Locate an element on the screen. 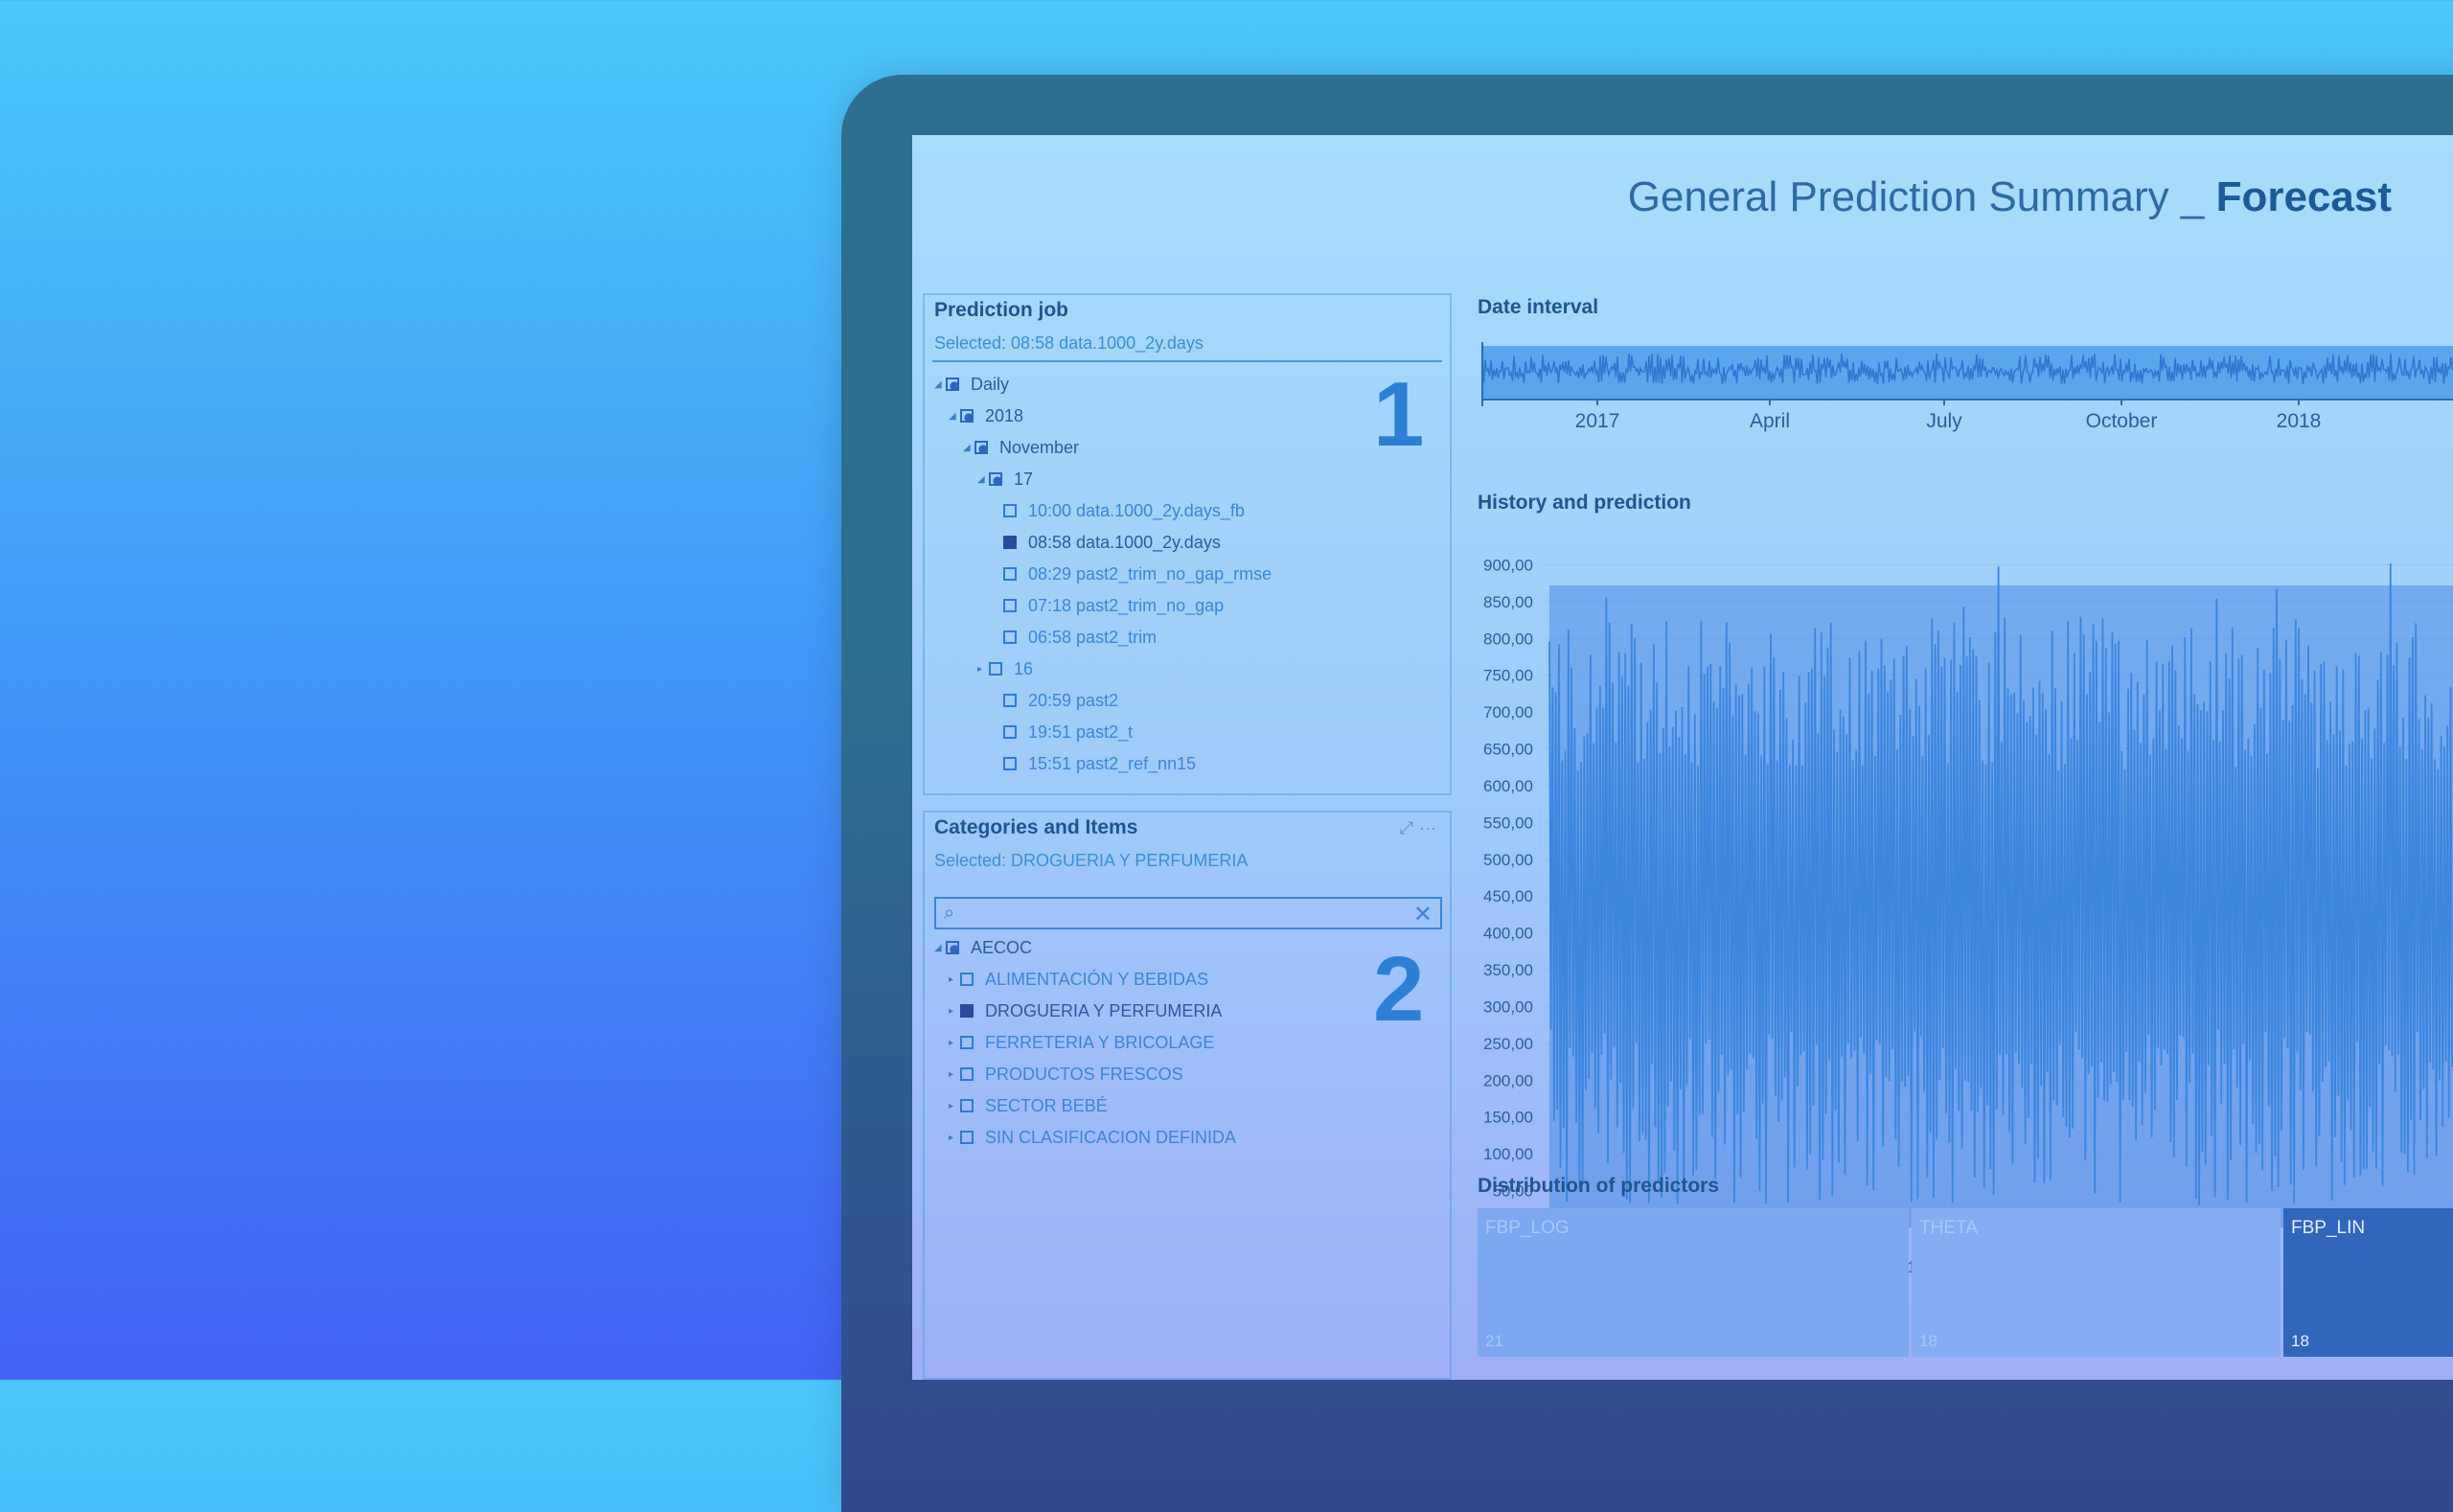 The height and width of the screenshot is (1512, 2453). search-icon: ⌕ is located at coordinates (950, 914).